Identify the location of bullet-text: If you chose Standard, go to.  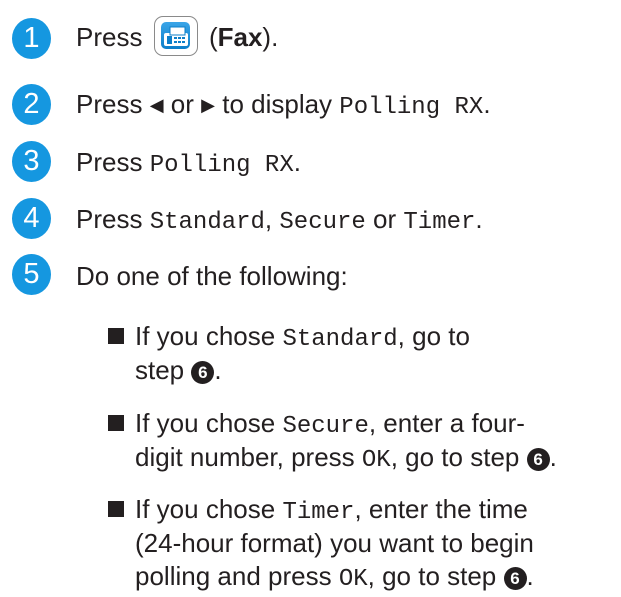
(302, 338).